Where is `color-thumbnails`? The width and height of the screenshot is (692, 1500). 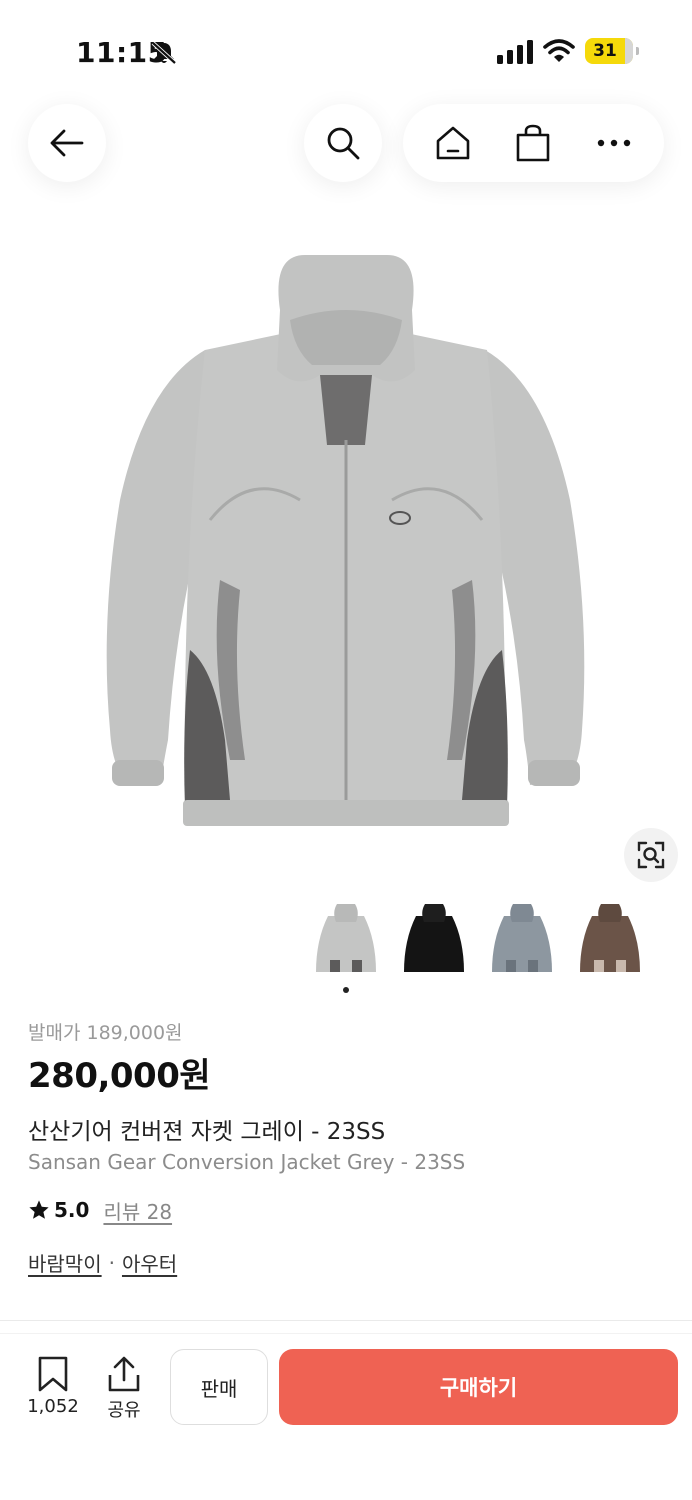 color-thumbnails is located at coordinates (485, 940).